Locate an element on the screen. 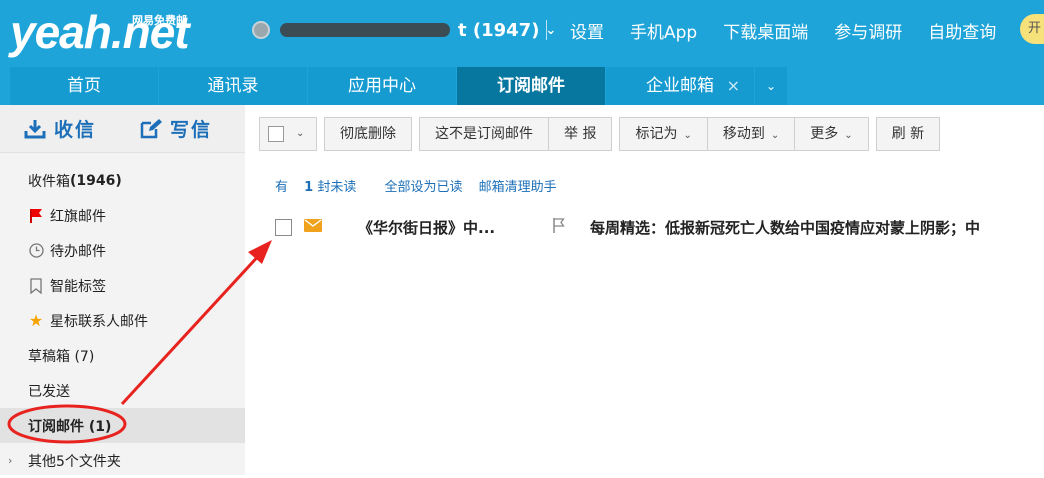 This screenshot has width=1044, height=478. tab-label: 订阅邮件 is located at coordinates (531, 86).